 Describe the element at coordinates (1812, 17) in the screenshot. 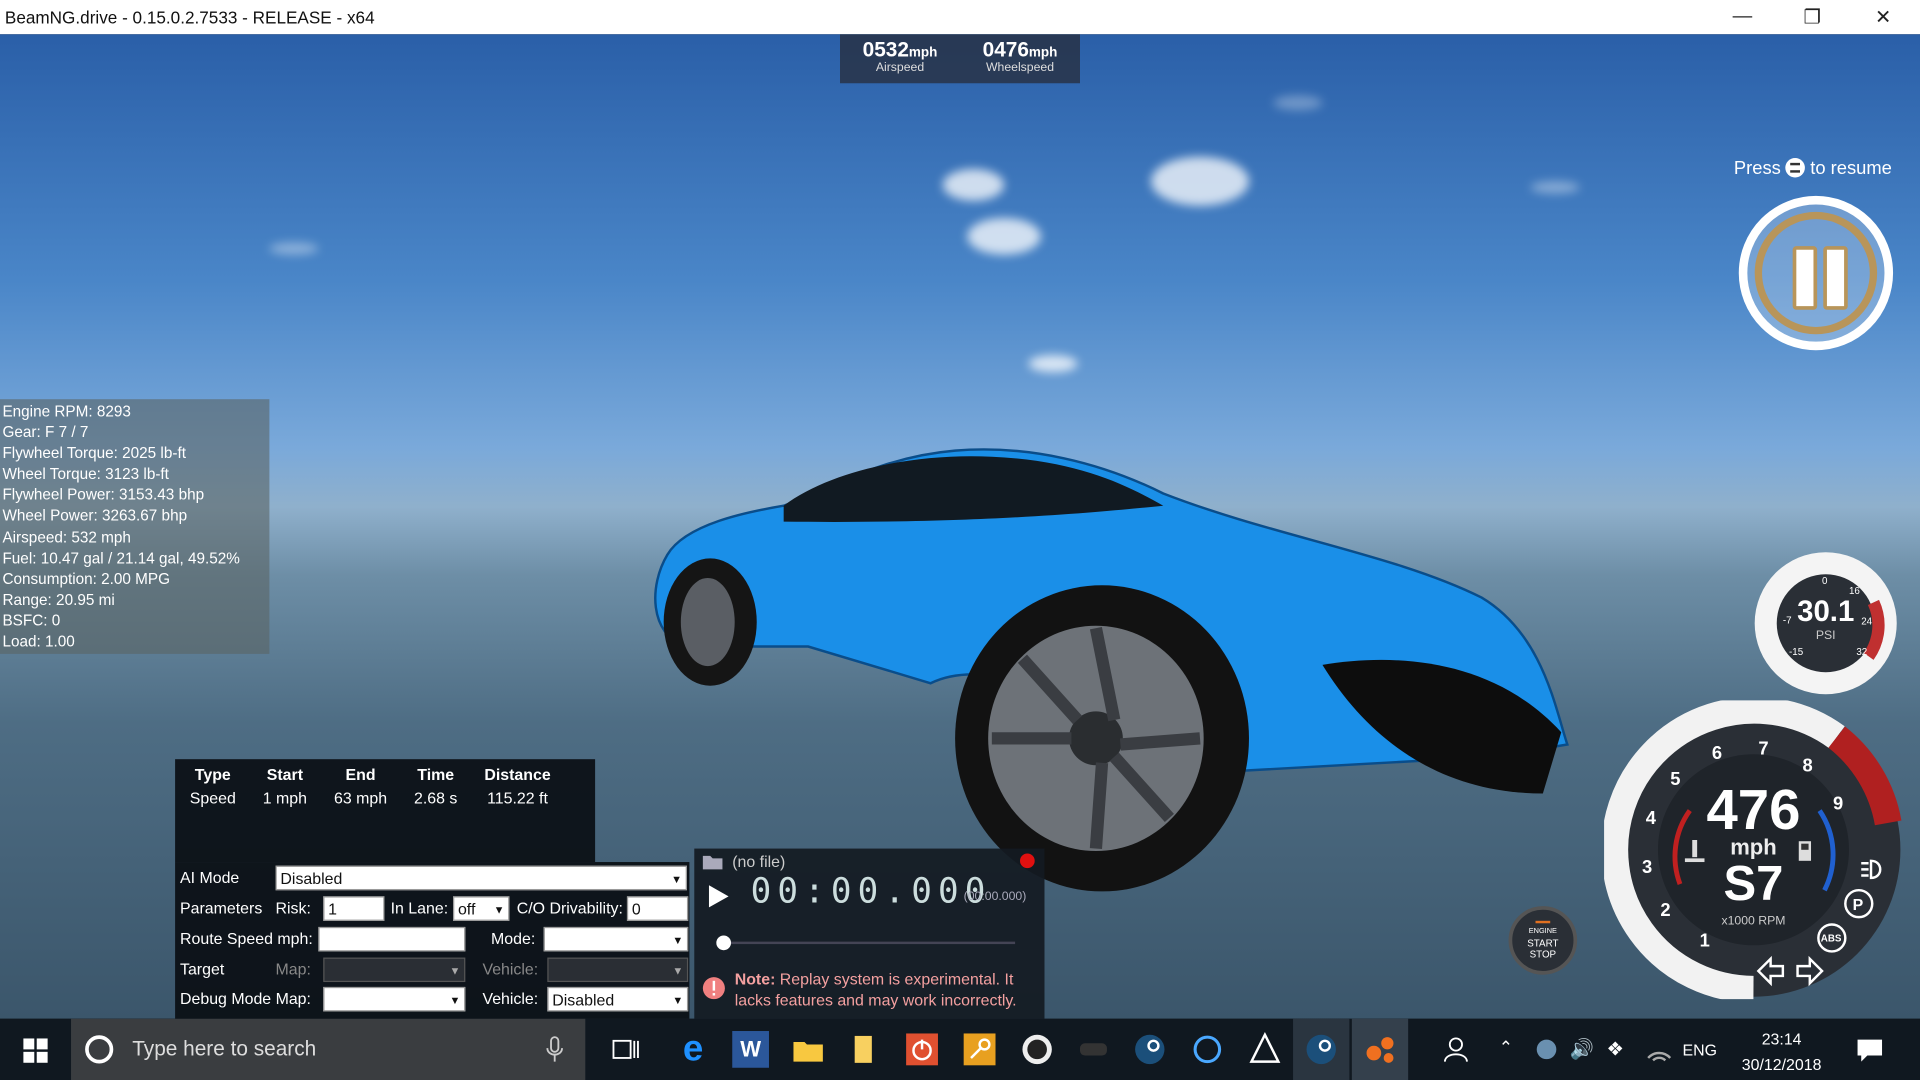

I see `restore-button: ❐` at that location.